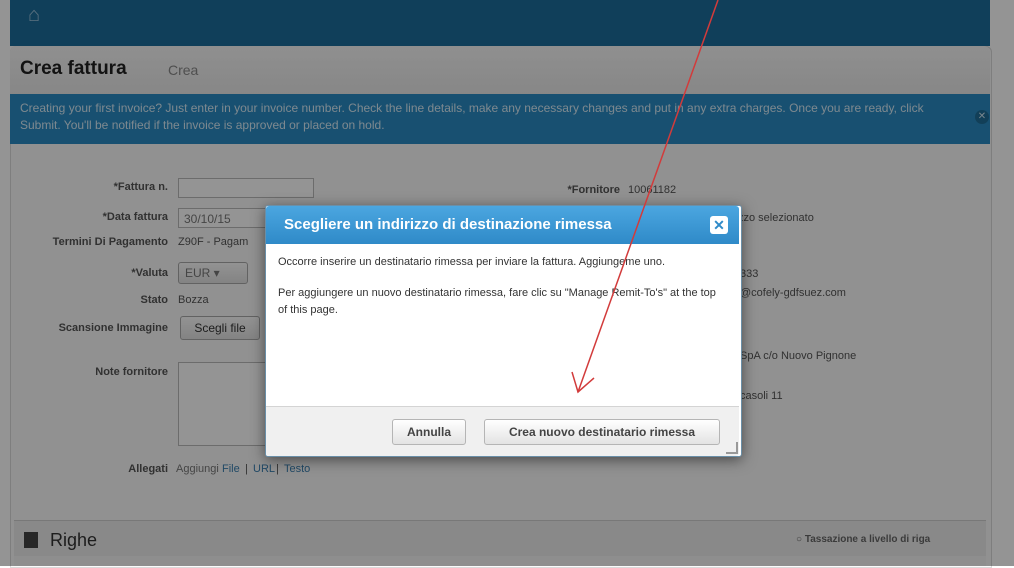 The image size is (1014, 568). Describe the element at coordinates (583, 382) in the screenshot. I see `arrow-head` at that location.